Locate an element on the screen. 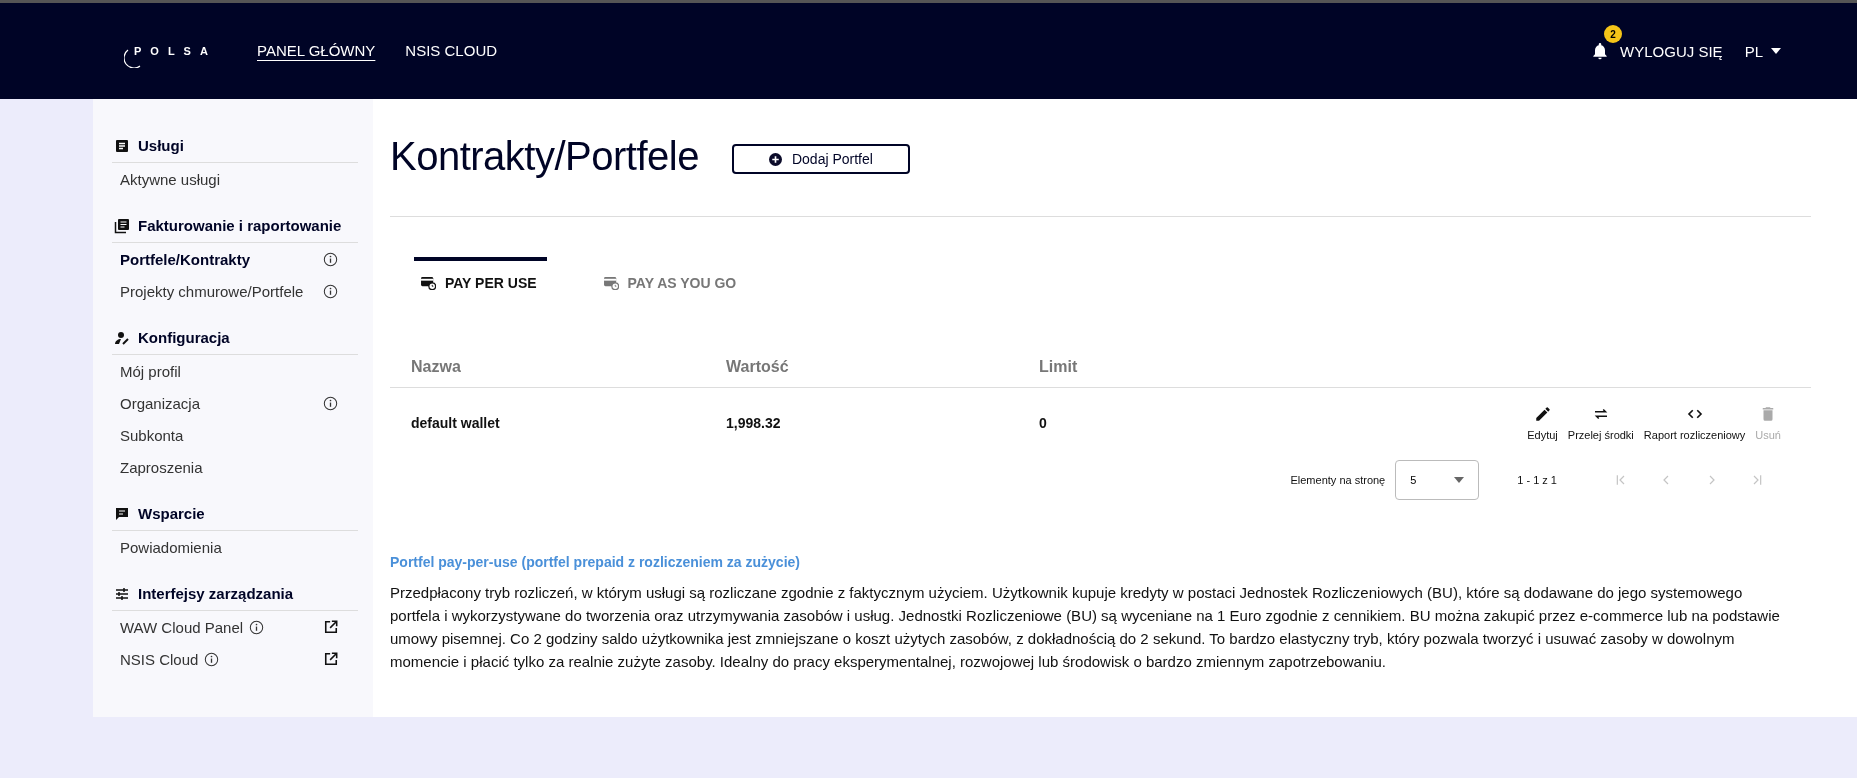 The width and height of the screenshot is (1857, 778). section-heading: Interfejsy zarządzania is located at coordinates (216, 593).